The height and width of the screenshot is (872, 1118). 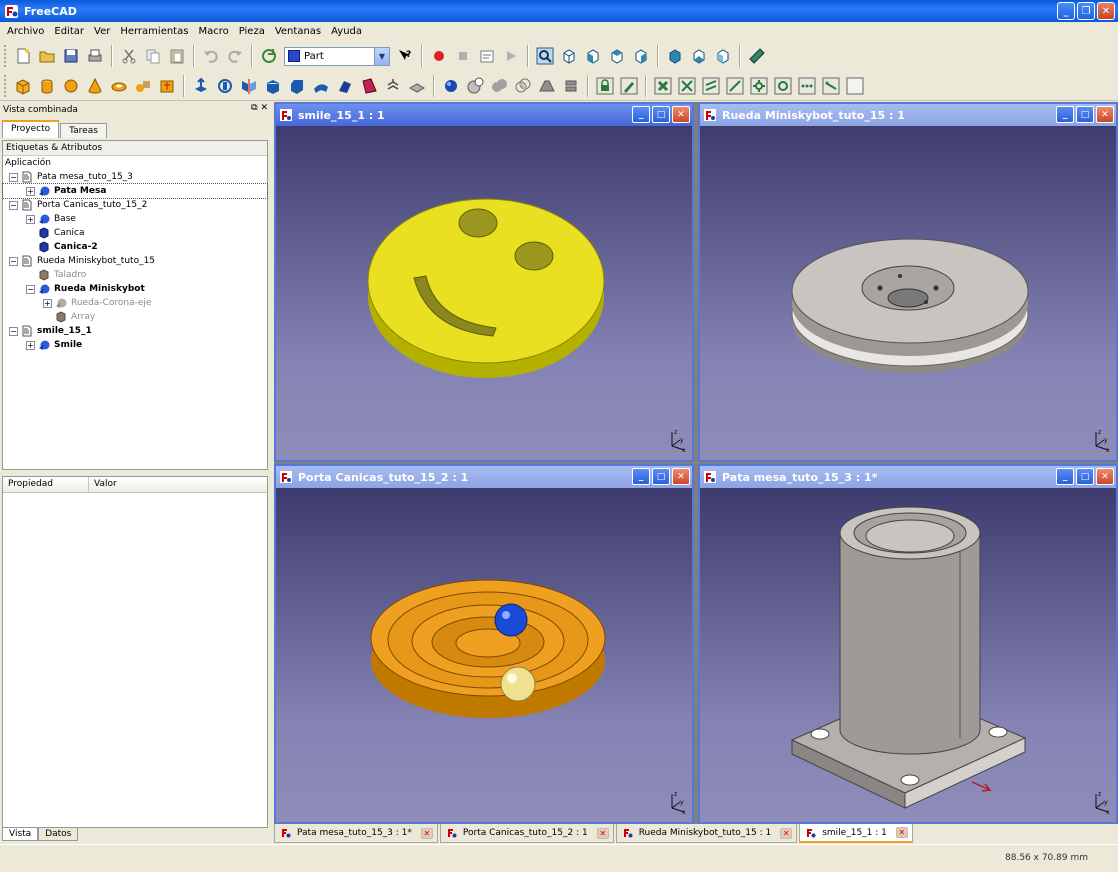 What do you see at coordinates (83, 130) in the screenshot?
I see `tab-tareas: Tareas` at bounding box center [83, 130].